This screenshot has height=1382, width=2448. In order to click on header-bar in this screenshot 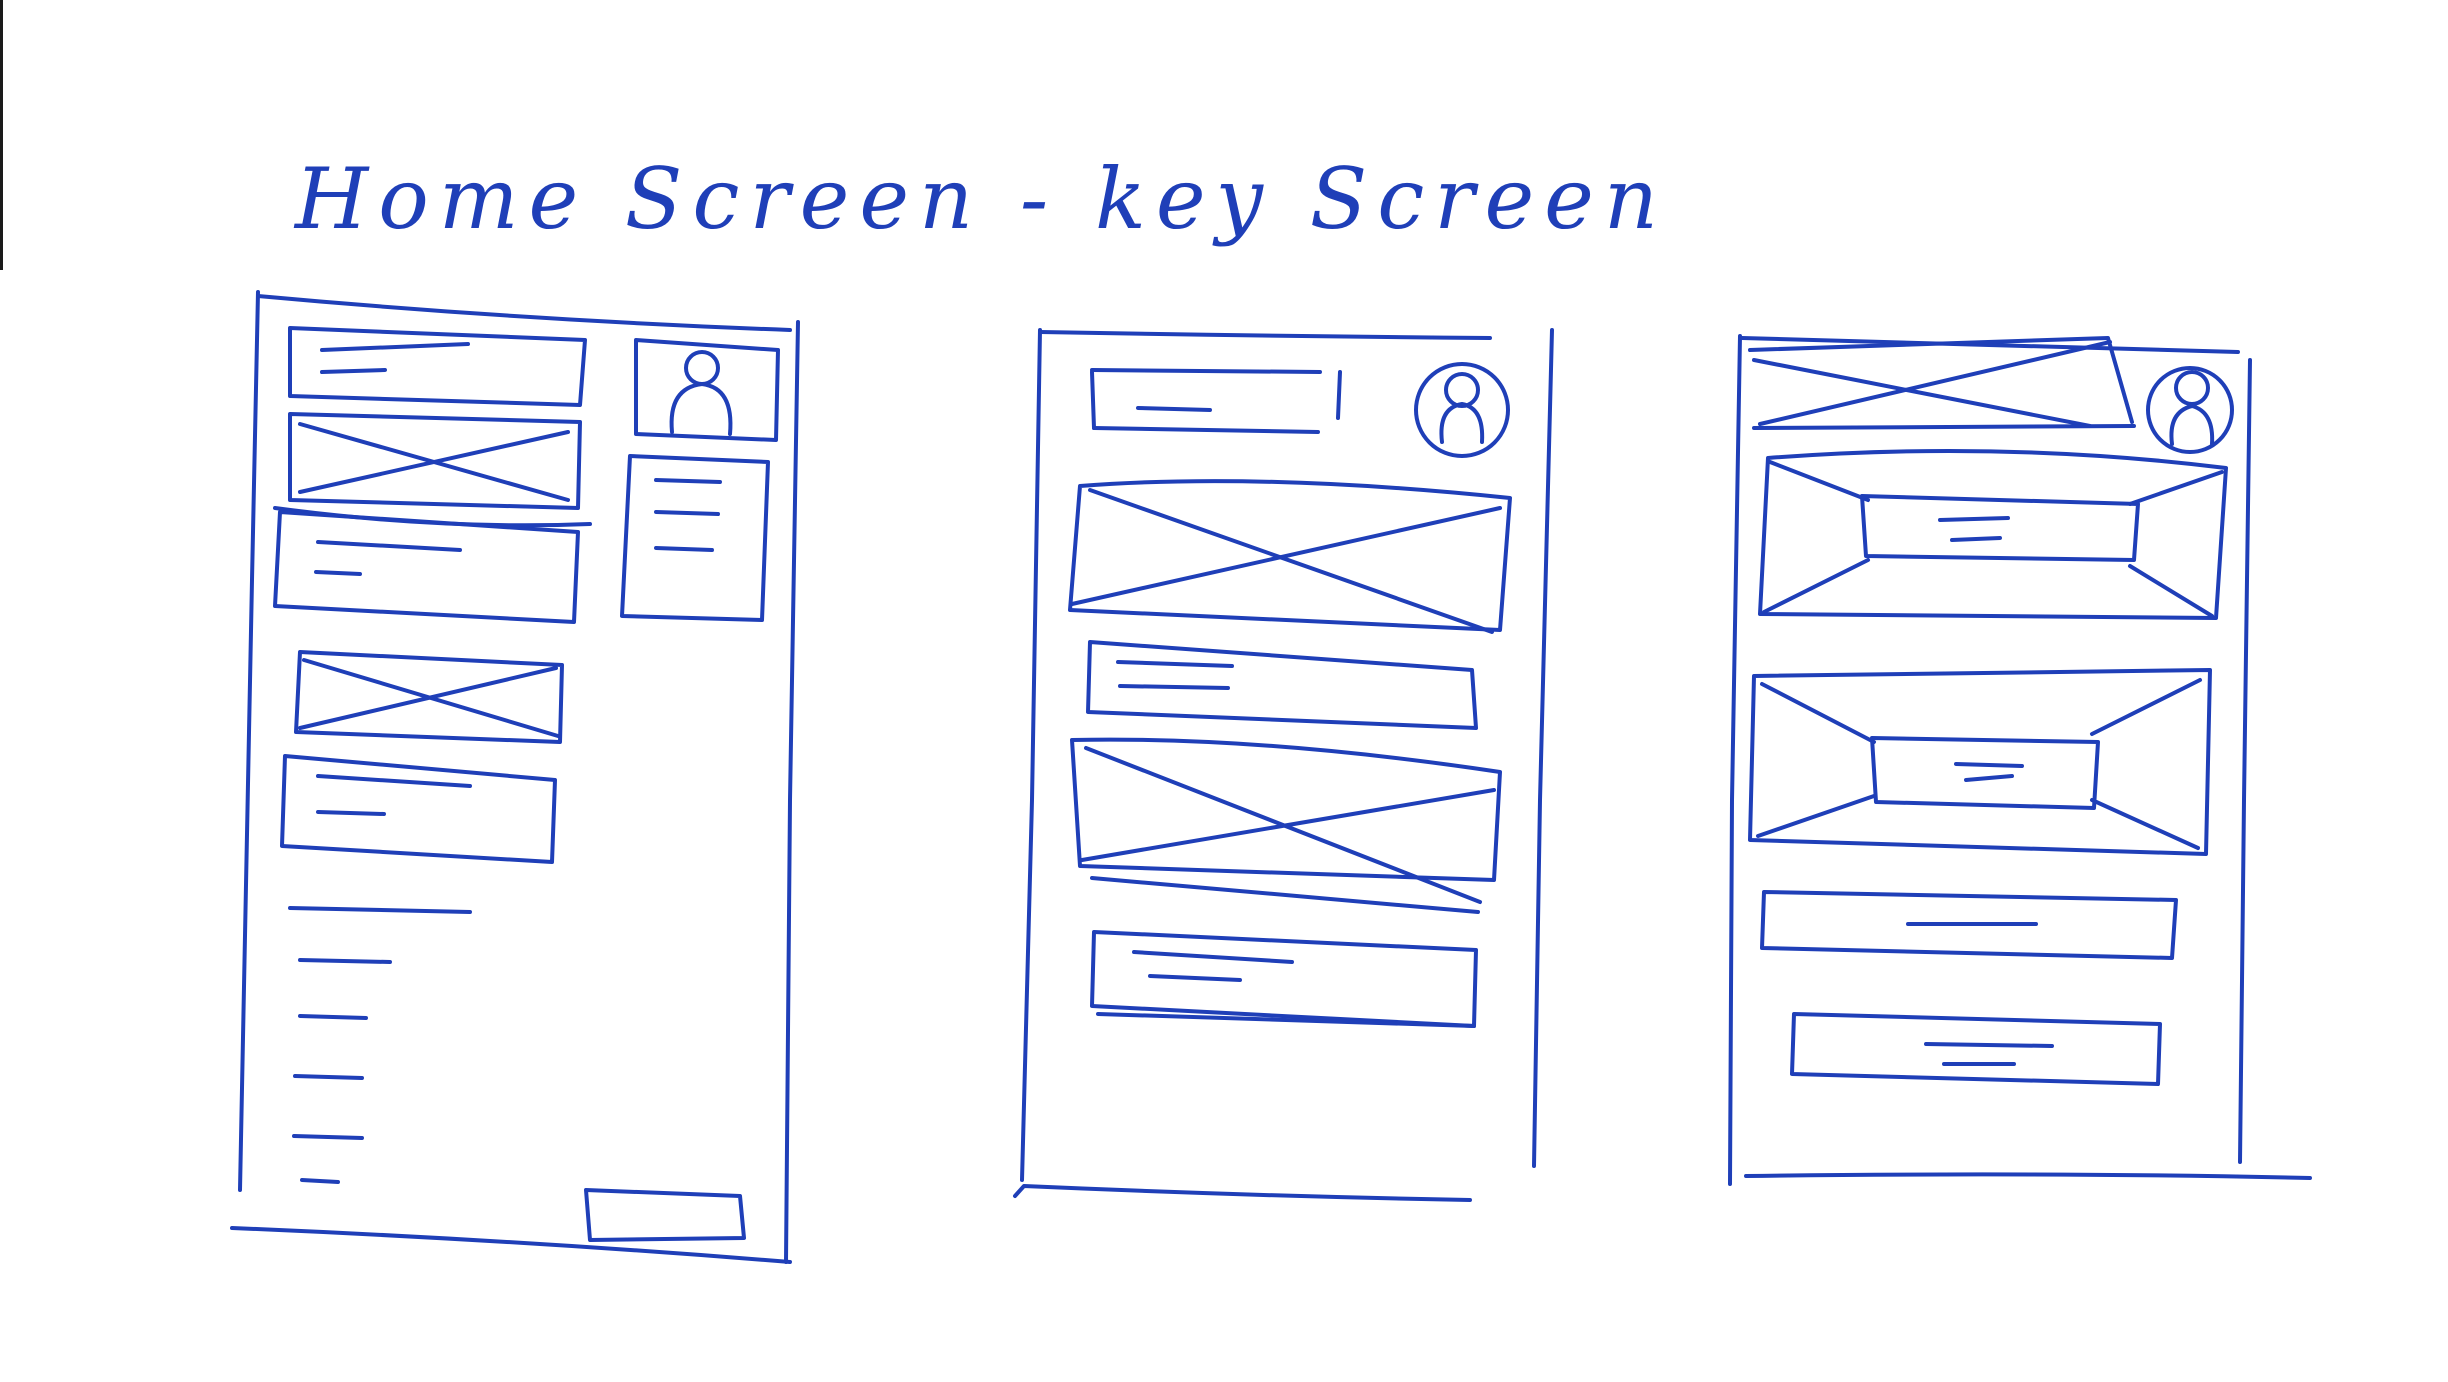, I will do `click(1216, 401)`.